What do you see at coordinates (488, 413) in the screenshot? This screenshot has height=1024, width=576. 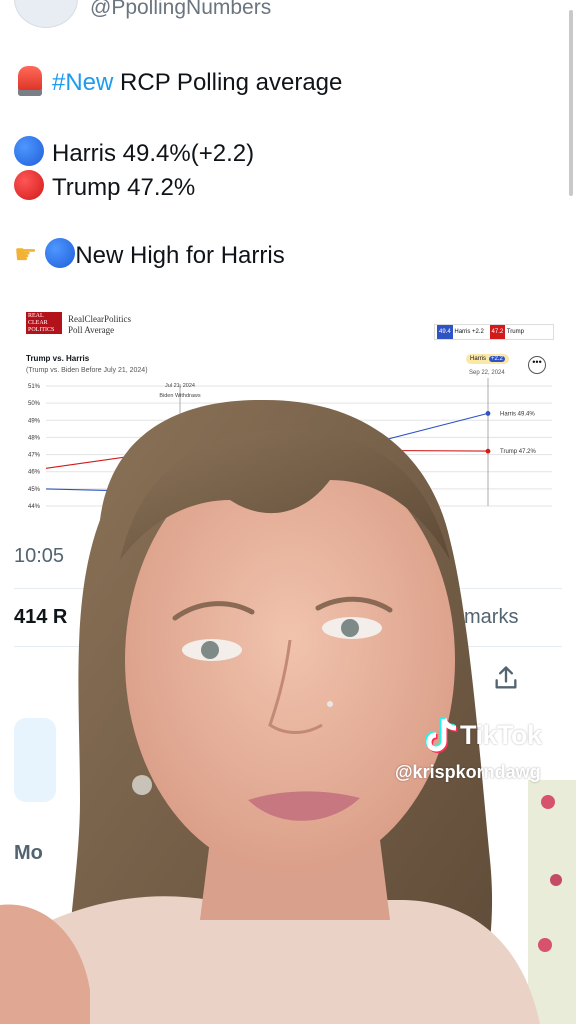 I see `series-end-point-harris` at bounding box center [488, 413].